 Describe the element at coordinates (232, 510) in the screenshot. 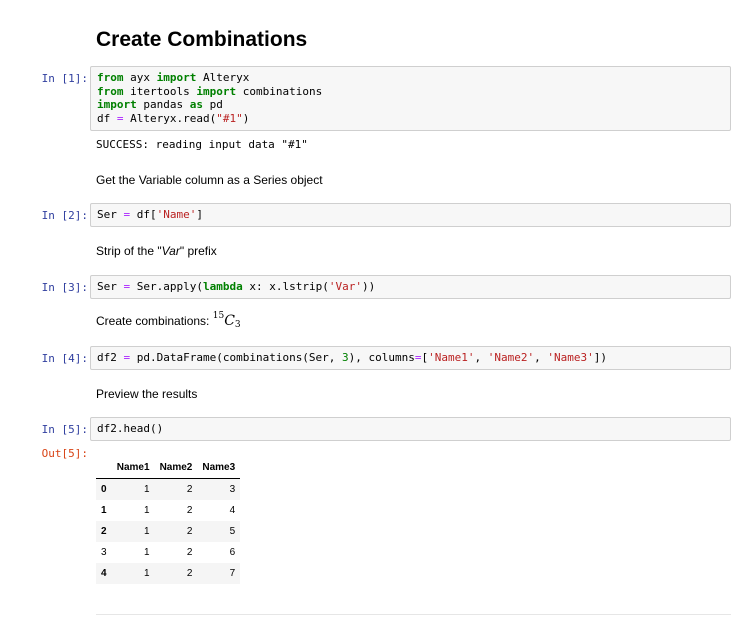

I see `table-cell: 4` at that location.